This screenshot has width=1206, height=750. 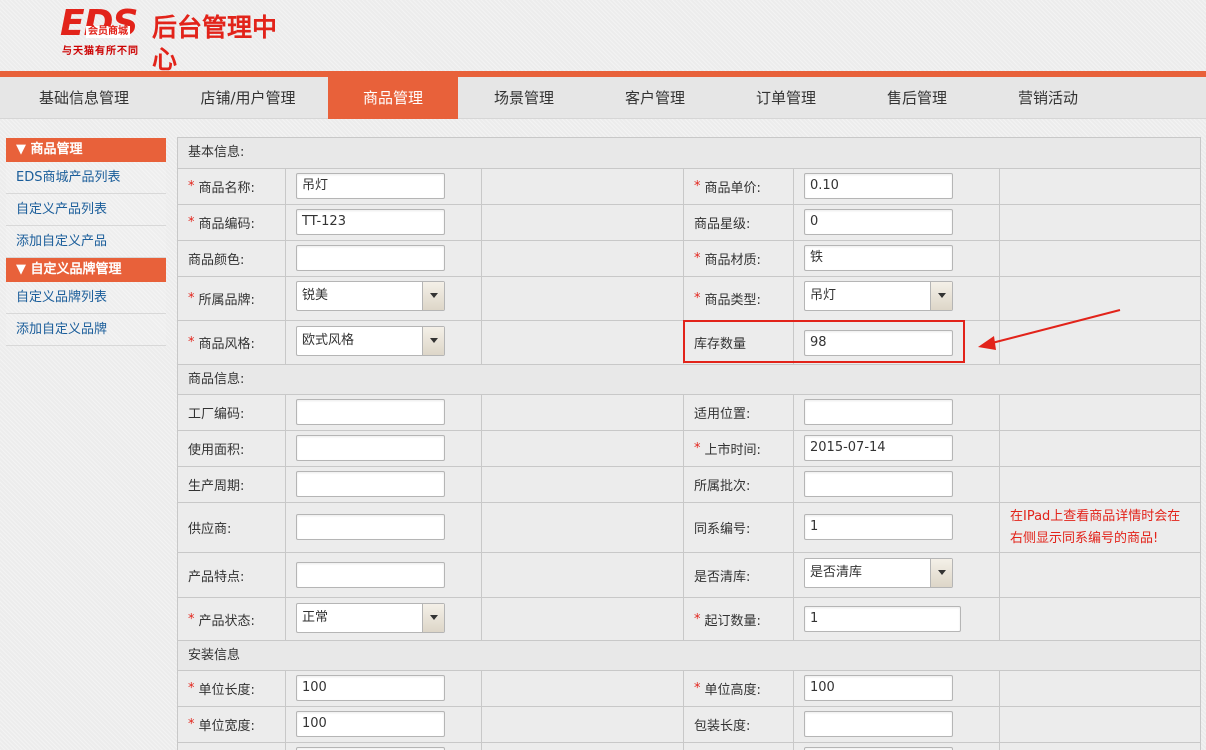 What do you see at coordinates (878, 527) in the screenshot?
I see `series-input: 1` at bounding box center [878, 527].